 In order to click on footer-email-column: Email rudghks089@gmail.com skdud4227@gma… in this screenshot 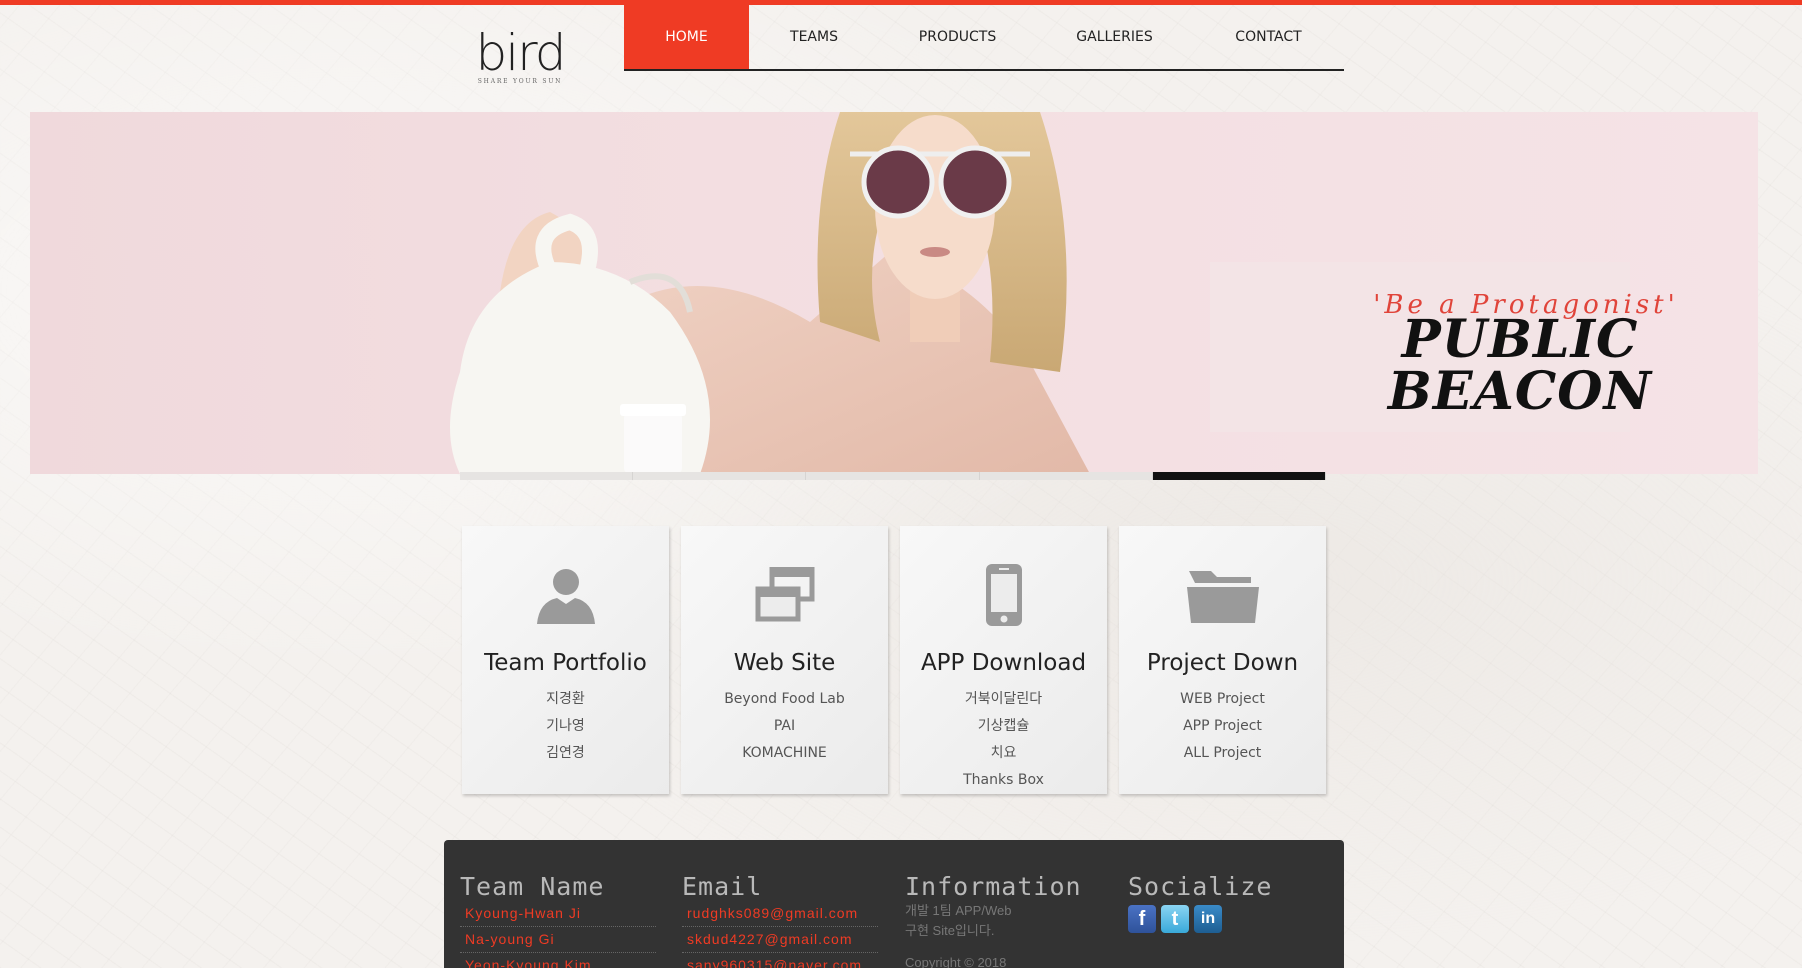, I will do `click(780, 920)`.